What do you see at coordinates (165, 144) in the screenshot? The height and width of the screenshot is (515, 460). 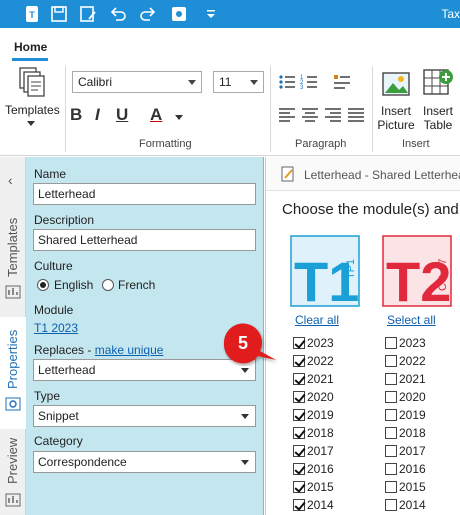 I see `group-formatting-label: Formatting` at bounding box center [165, 144].